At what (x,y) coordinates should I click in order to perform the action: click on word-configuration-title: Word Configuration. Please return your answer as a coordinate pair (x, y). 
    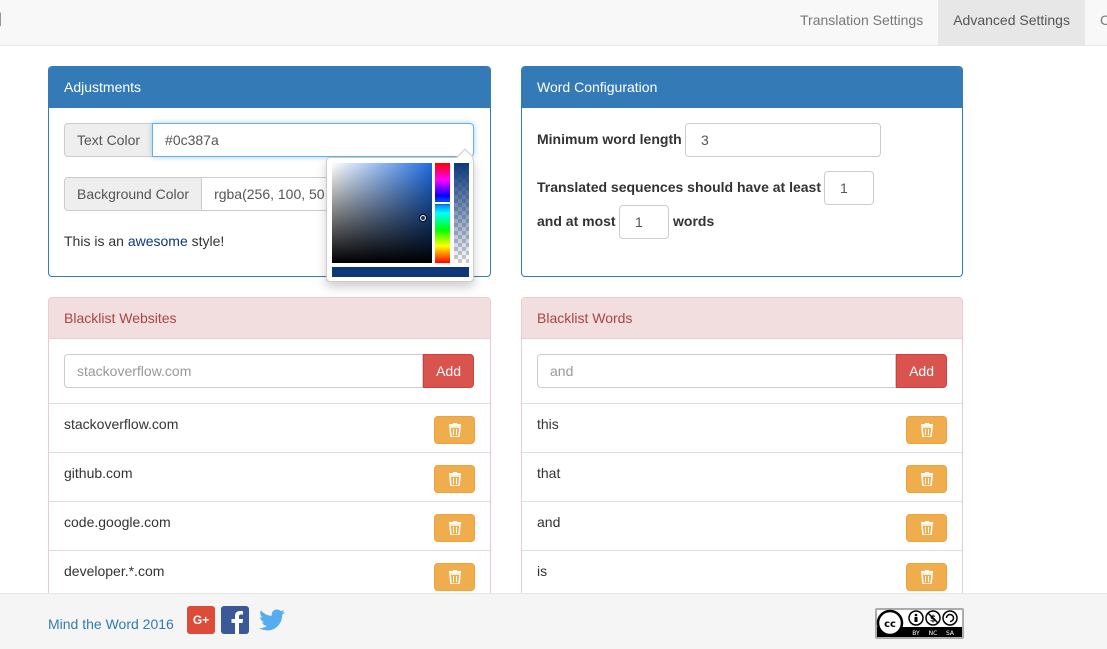
    Looking at the image, I should click on (742, 87).